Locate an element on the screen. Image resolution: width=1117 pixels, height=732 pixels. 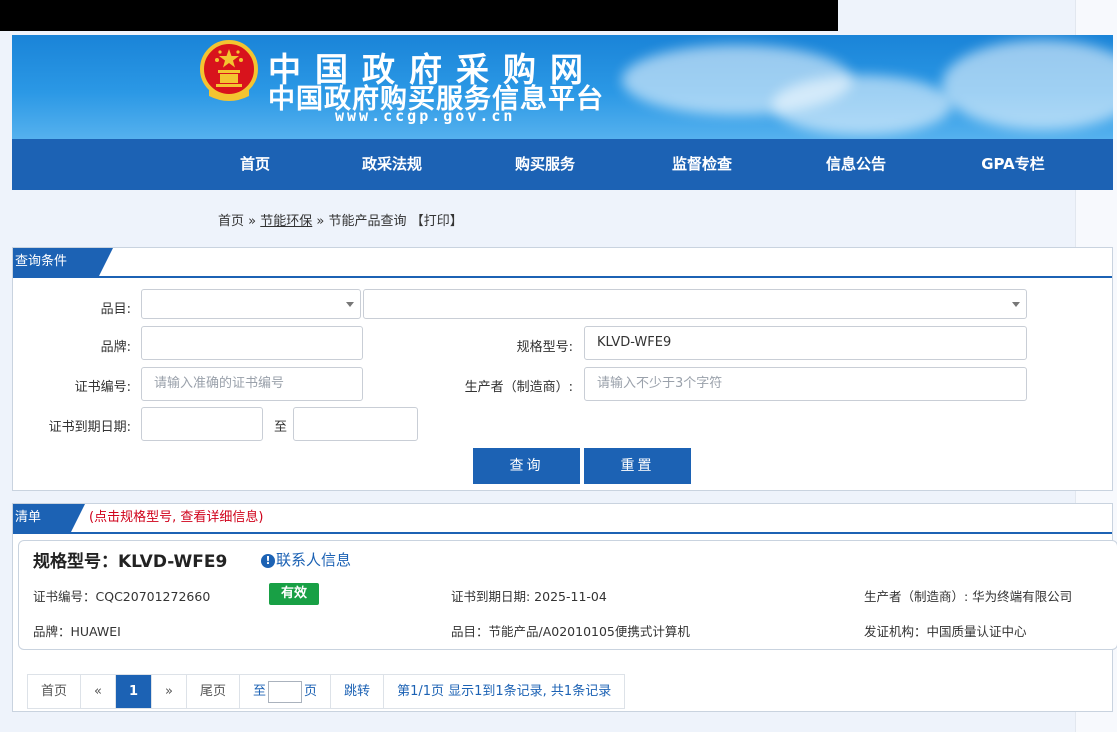
pager-page-label: 页 is located at coordinates (311, 691).